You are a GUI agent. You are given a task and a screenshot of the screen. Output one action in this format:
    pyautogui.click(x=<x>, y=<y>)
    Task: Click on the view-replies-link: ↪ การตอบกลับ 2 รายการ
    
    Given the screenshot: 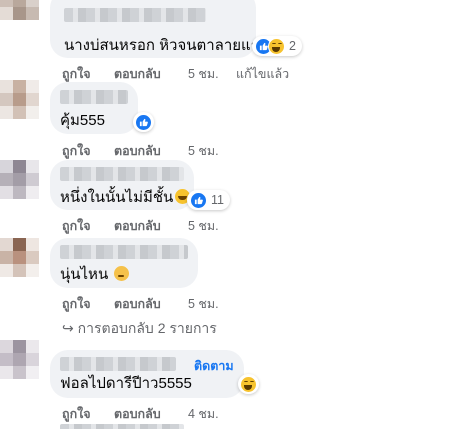 What is the action you would take?
    pyautogui.click(x=139, y=329)
    